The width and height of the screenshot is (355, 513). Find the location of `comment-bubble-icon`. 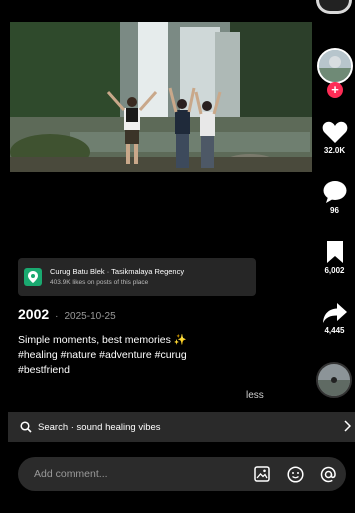

comment-bubble-icon is located at coordinates (334, 192).